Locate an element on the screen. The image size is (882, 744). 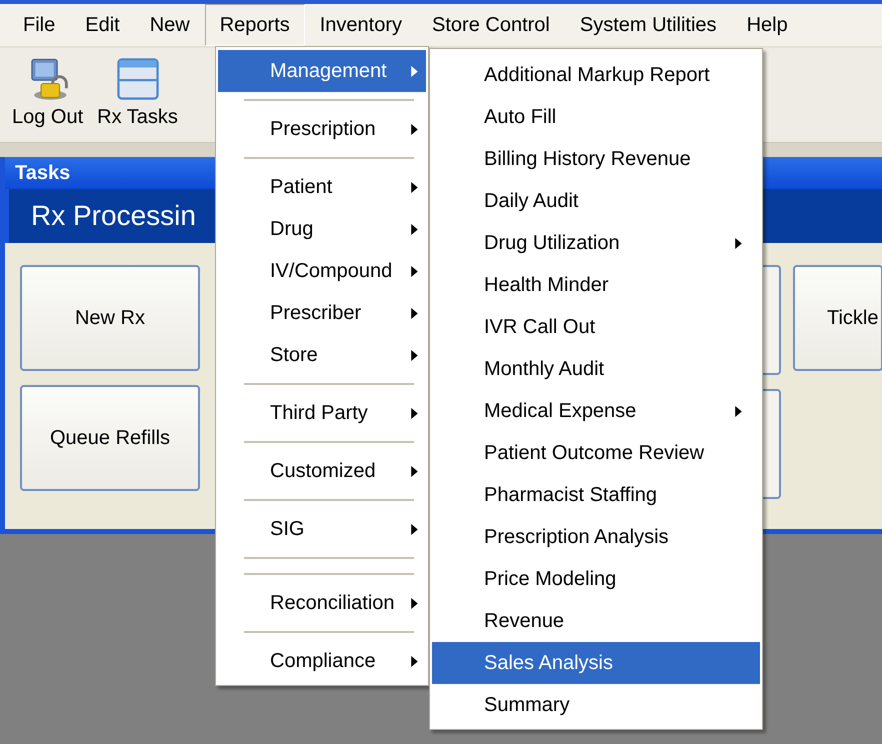
task-button: Queue Refills is located at coordinates (110, 438).